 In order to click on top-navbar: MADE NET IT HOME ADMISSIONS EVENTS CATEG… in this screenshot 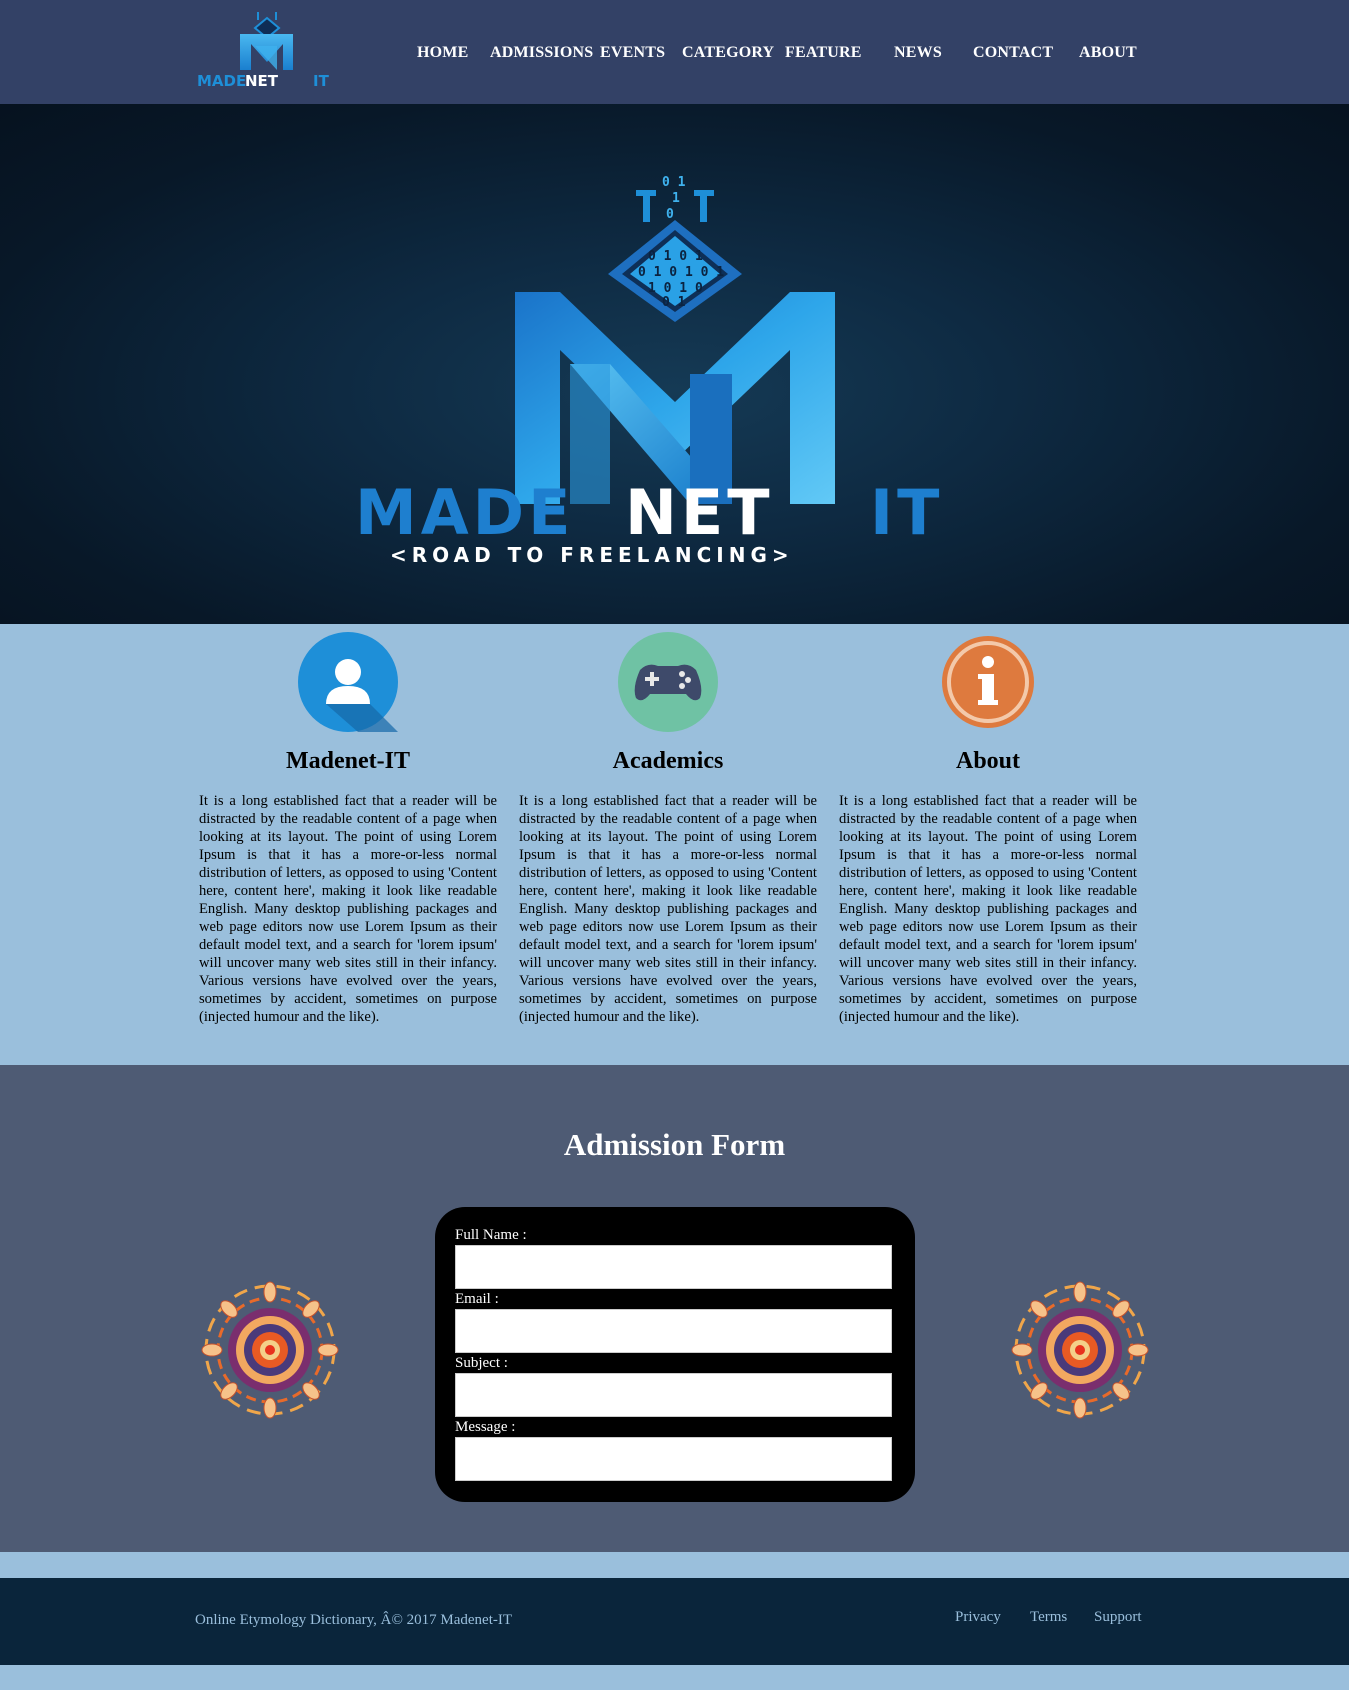, I will do `click(674, 52)`.